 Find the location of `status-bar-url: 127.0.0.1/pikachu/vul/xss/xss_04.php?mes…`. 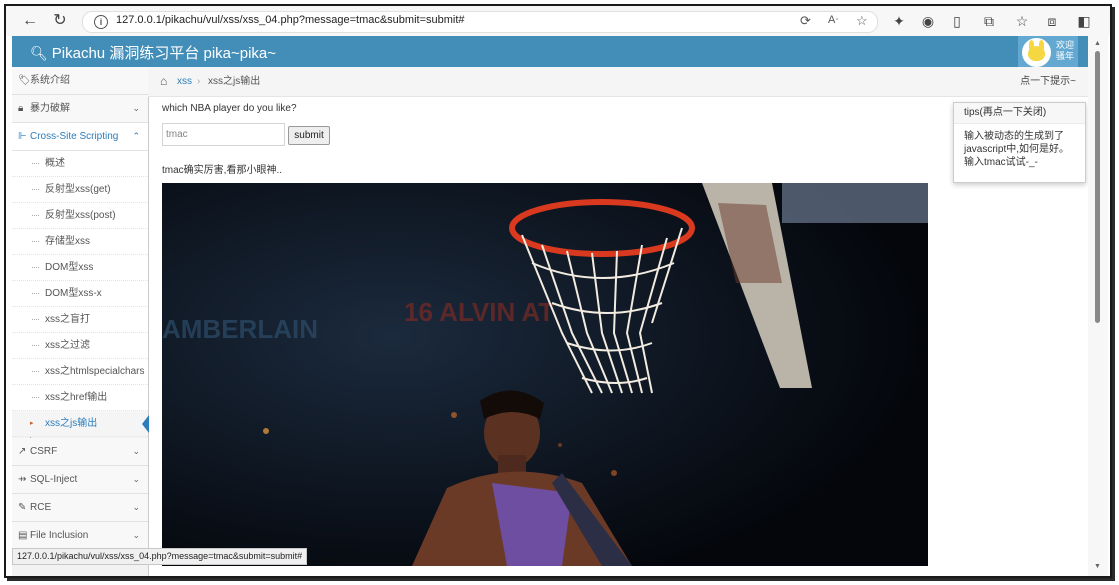

status-bar-url: 127.0.0.1/pikachu/vul/xss/xss_04.php?mes… is located at coordinates (160, 556).